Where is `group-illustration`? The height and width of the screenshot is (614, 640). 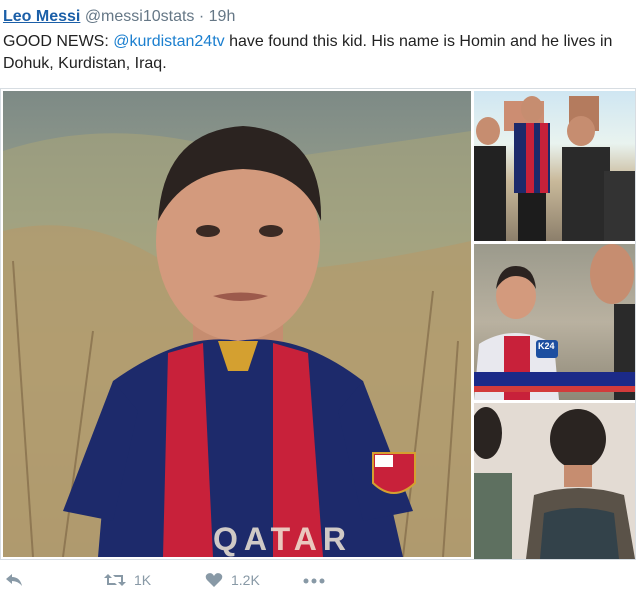 group-illustration is located at coordinates (554, 168).